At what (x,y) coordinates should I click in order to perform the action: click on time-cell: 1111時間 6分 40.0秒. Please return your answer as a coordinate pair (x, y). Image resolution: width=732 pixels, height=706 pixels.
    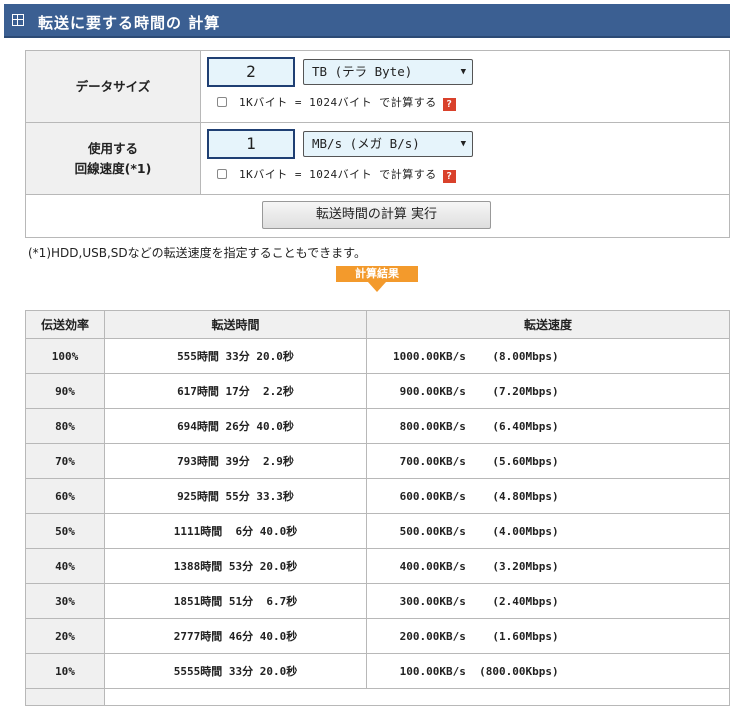
    Looking at the image, I should click on (235, 531).